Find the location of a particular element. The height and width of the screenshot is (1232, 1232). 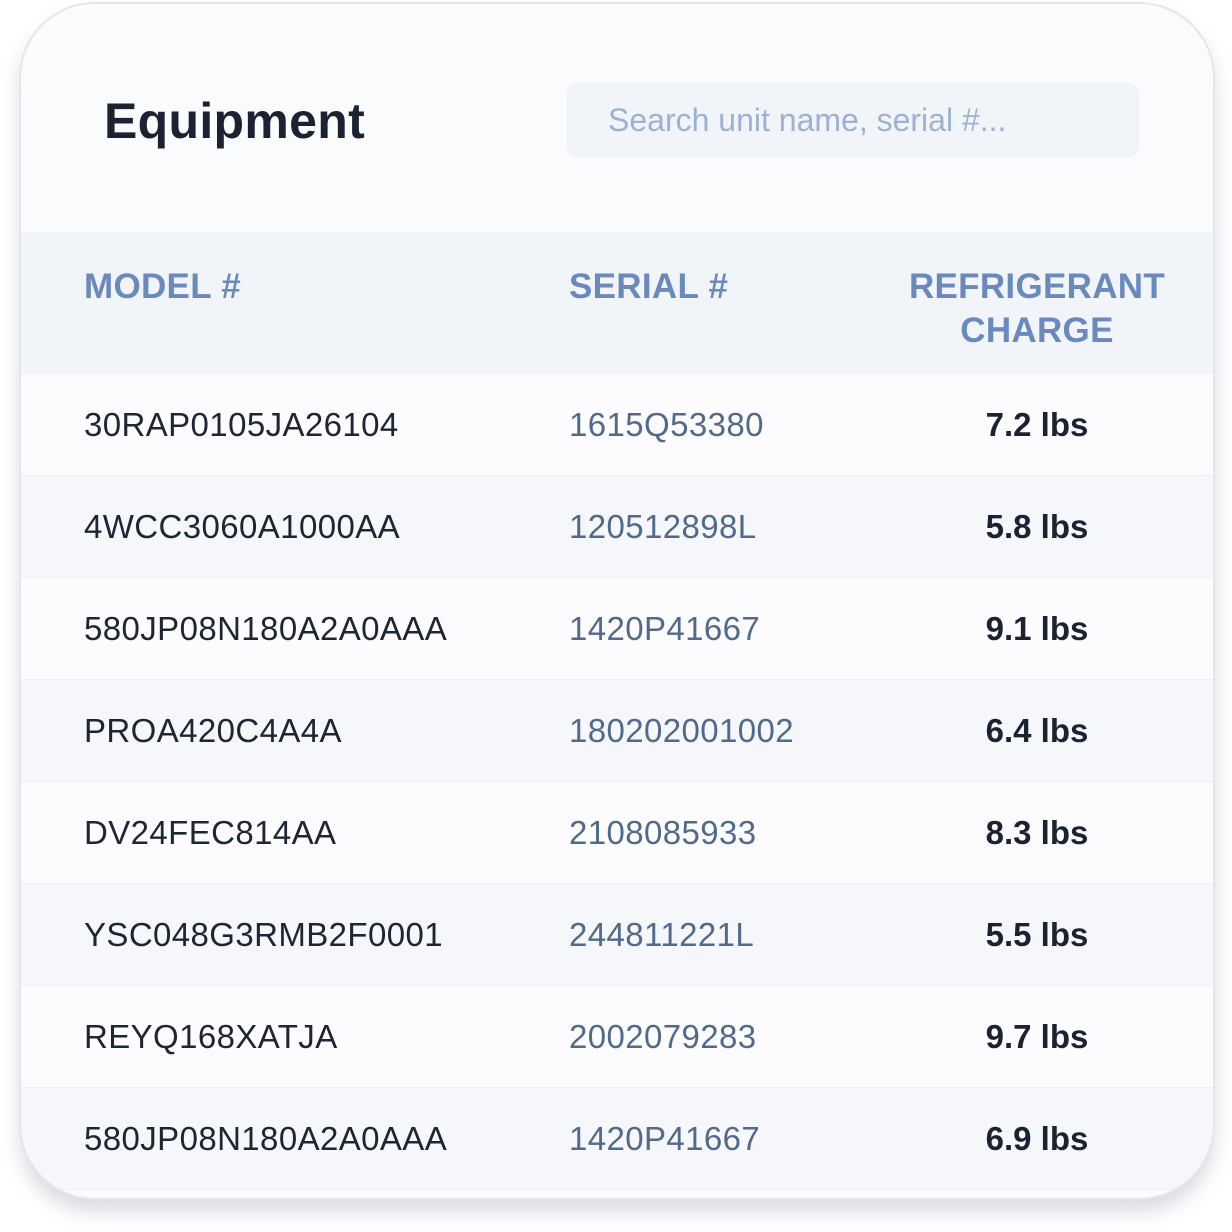

model-cell: 4WCC3060A1000AA is located at coordinates (242, 526).